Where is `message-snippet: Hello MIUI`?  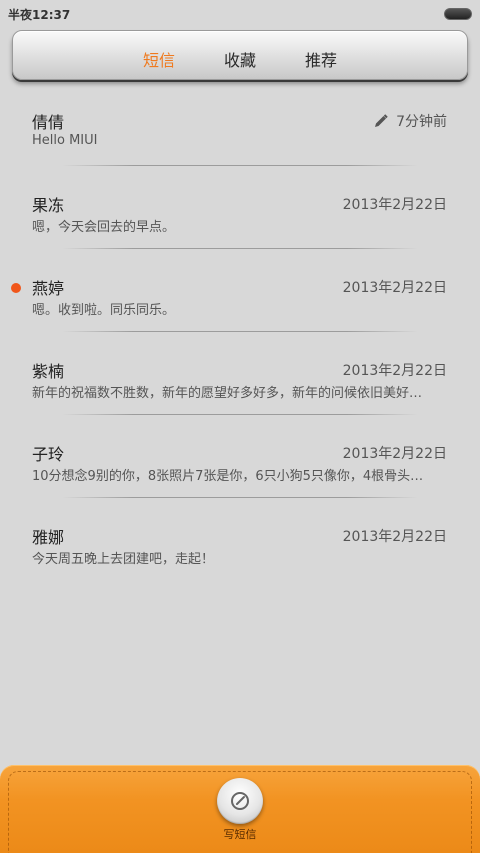 message-snippet: Hello MIUI is located at coordinates (65, 140).